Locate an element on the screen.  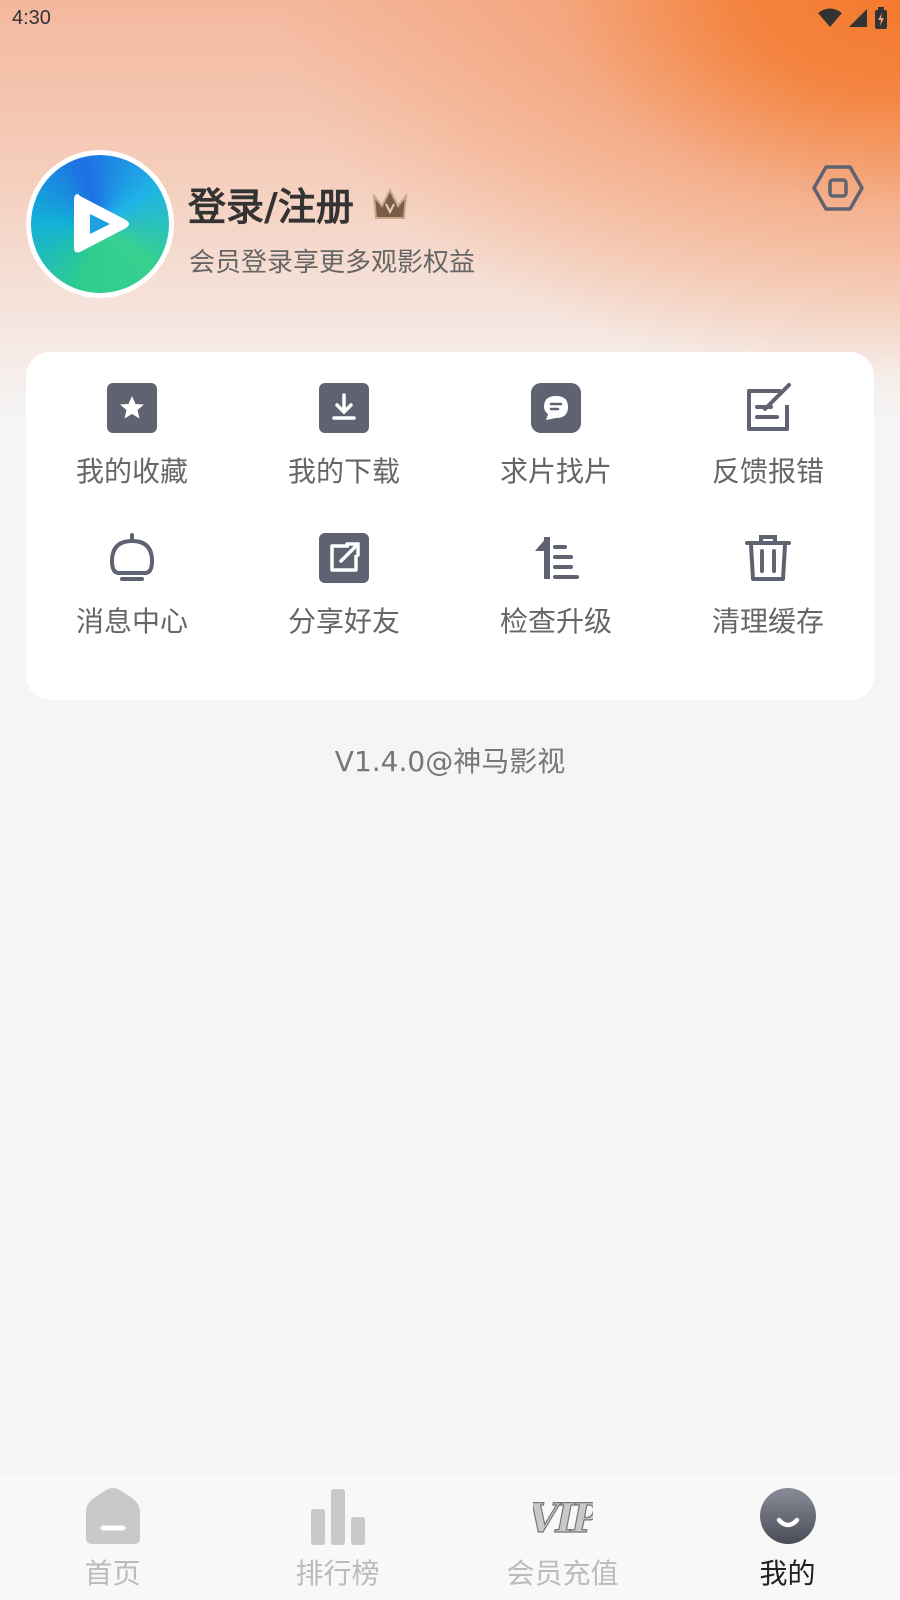
settings-button is located at coordinates (838, 188).